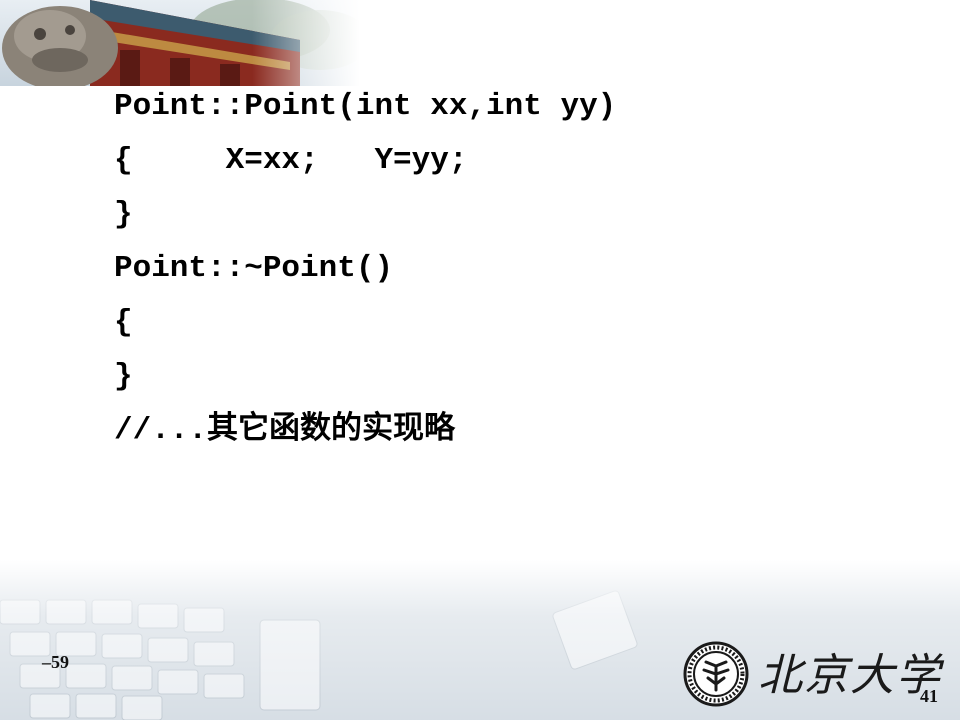 The height and width of the screenshot is (720, 960). What do you see at coordinates (291, 160) in the screenshot?
I see `code-line-2: { X=xx; Y=yy;` at bounding box center [291, 160].